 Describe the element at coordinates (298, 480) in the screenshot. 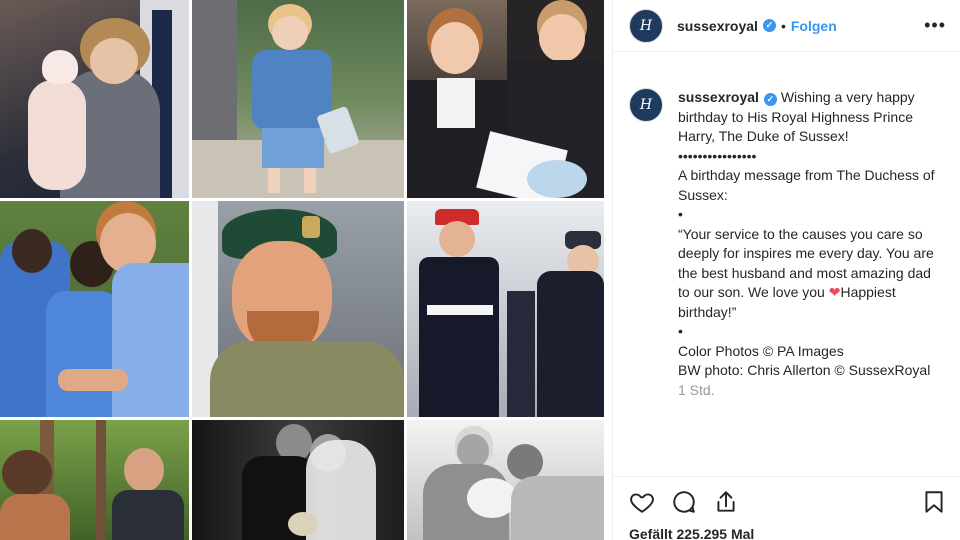

I see `photo-wedding` at that location.